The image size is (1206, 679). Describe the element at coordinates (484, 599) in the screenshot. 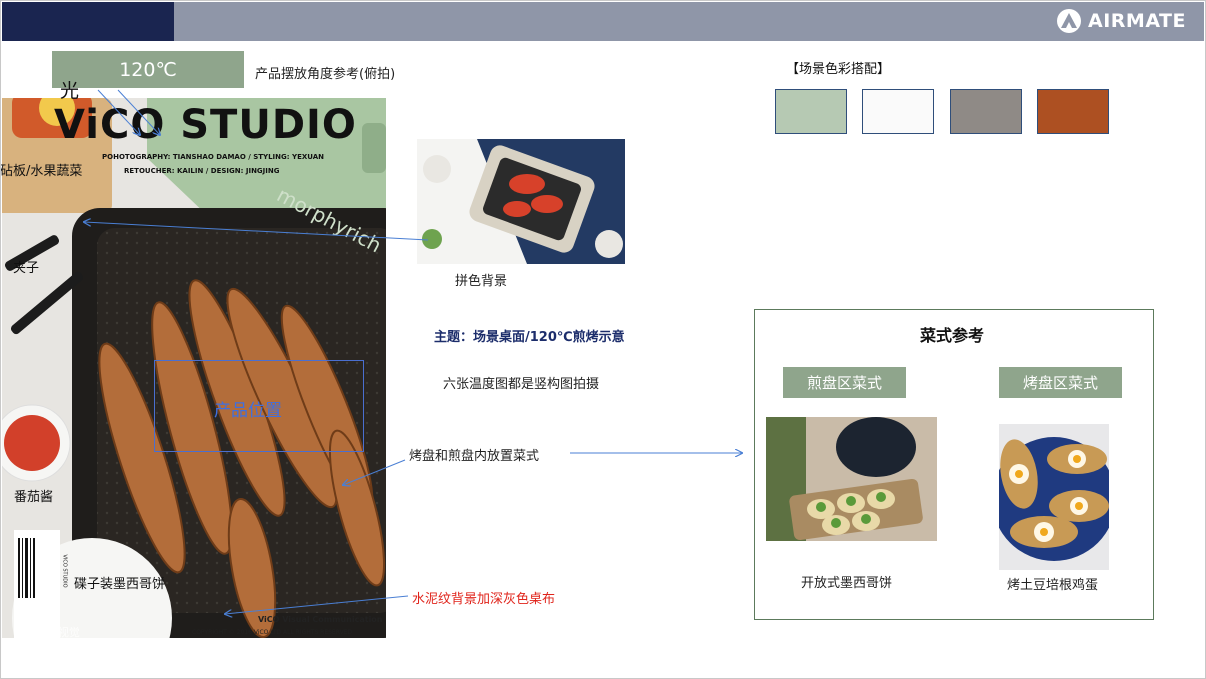

I see `tablecloth-note: 水泥纹背景加深灰色桌布` at that location.